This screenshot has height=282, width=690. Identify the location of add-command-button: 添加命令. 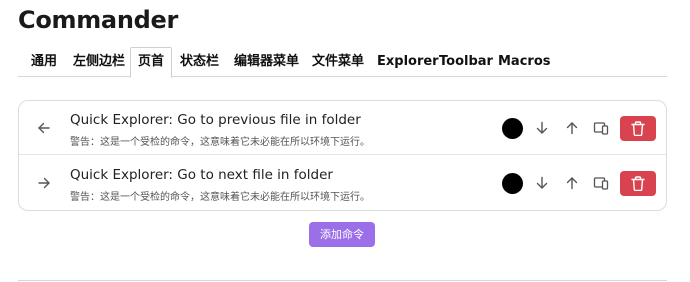
(342, 234).